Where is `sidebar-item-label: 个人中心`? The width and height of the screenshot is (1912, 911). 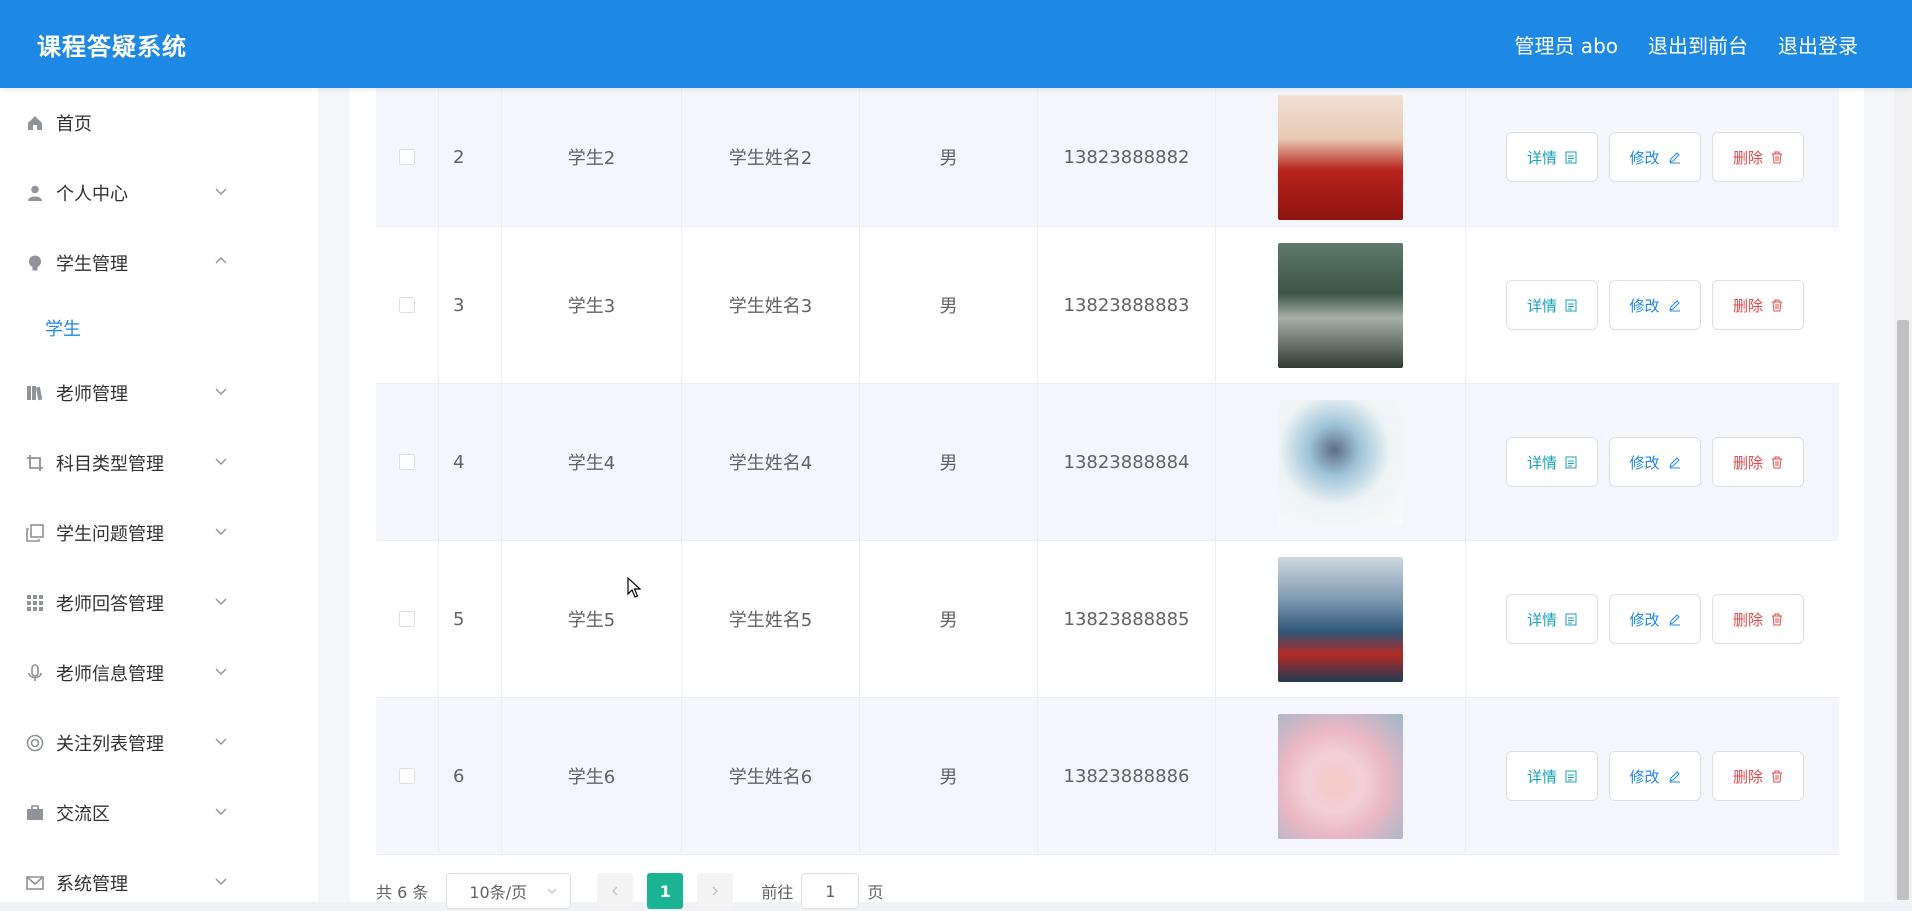
sidebar-item-label: 个人中心 is located at coordinates (92, 194).